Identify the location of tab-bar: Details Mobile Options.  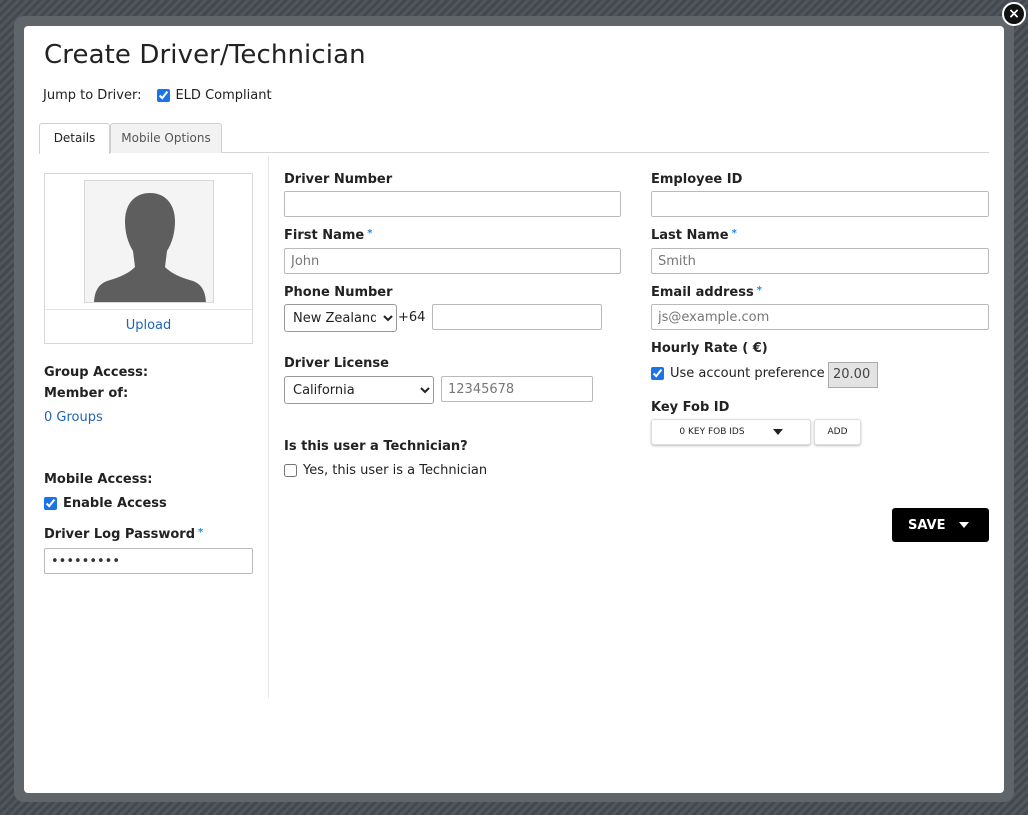
(514, 138).